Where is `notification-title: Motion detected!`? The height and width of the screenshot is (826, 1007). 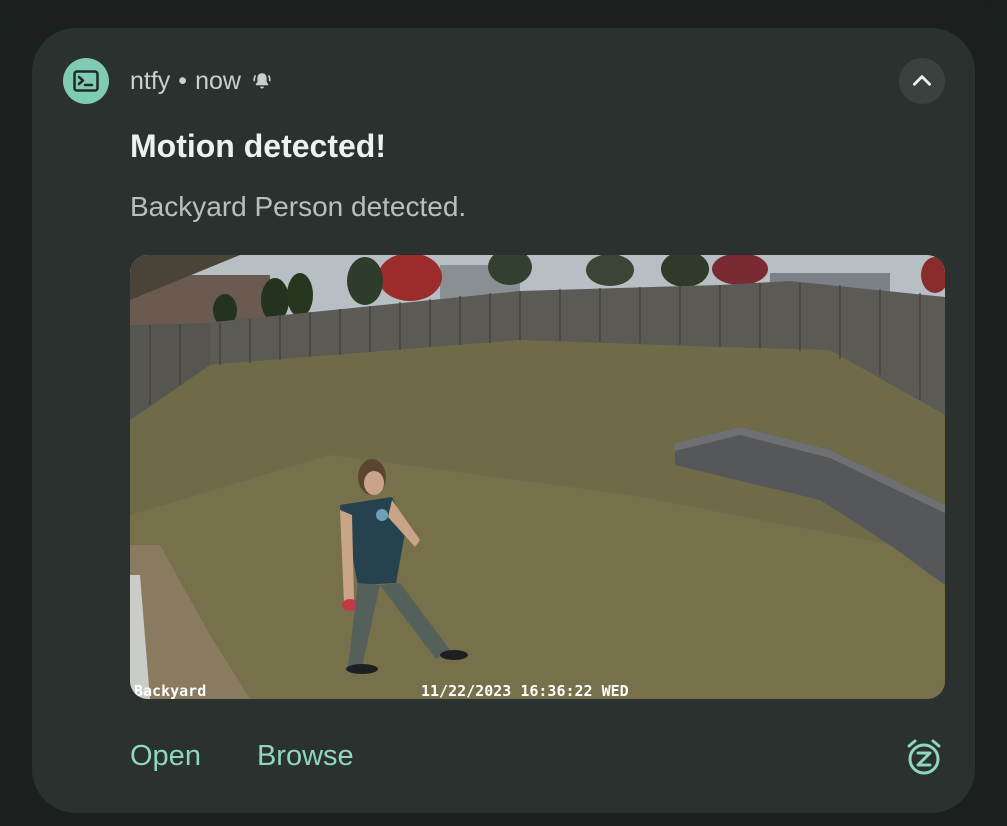
notification-title: Motion detected! is located at coordinates (258, 146).